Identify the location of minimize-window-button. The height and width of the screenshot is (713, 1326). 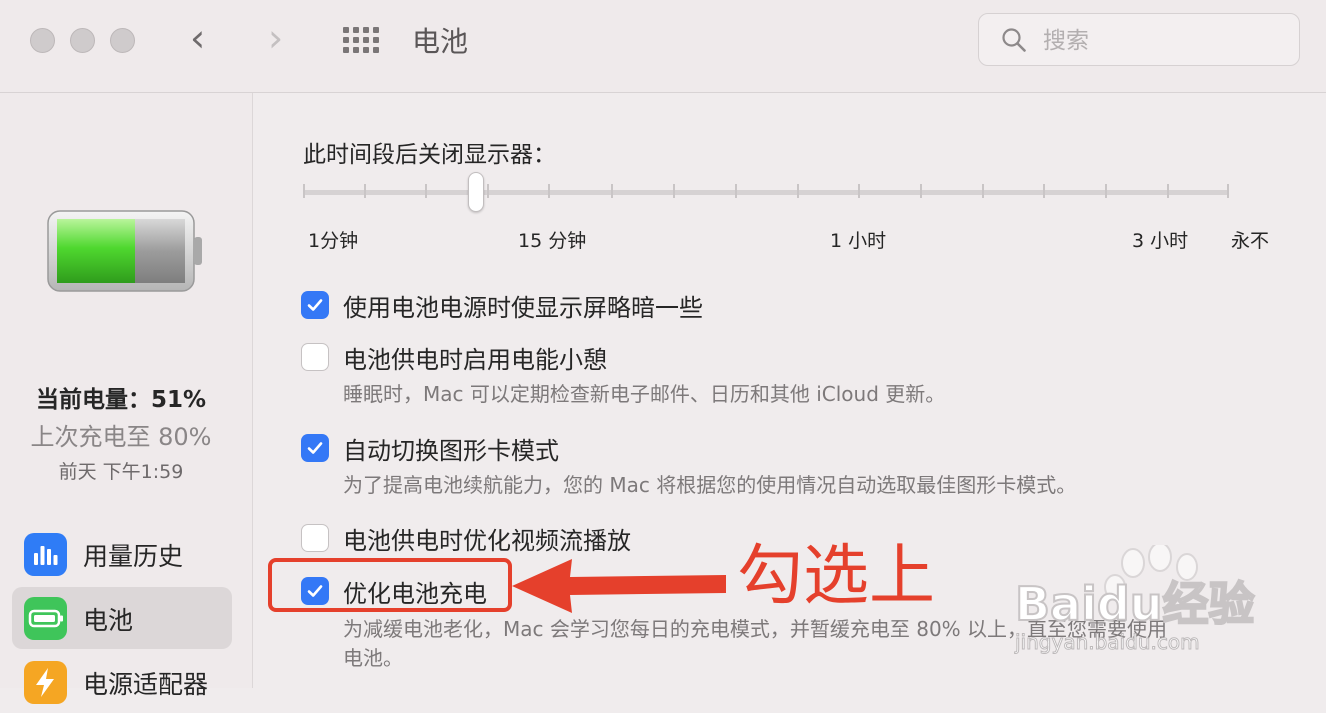
(82, 40).